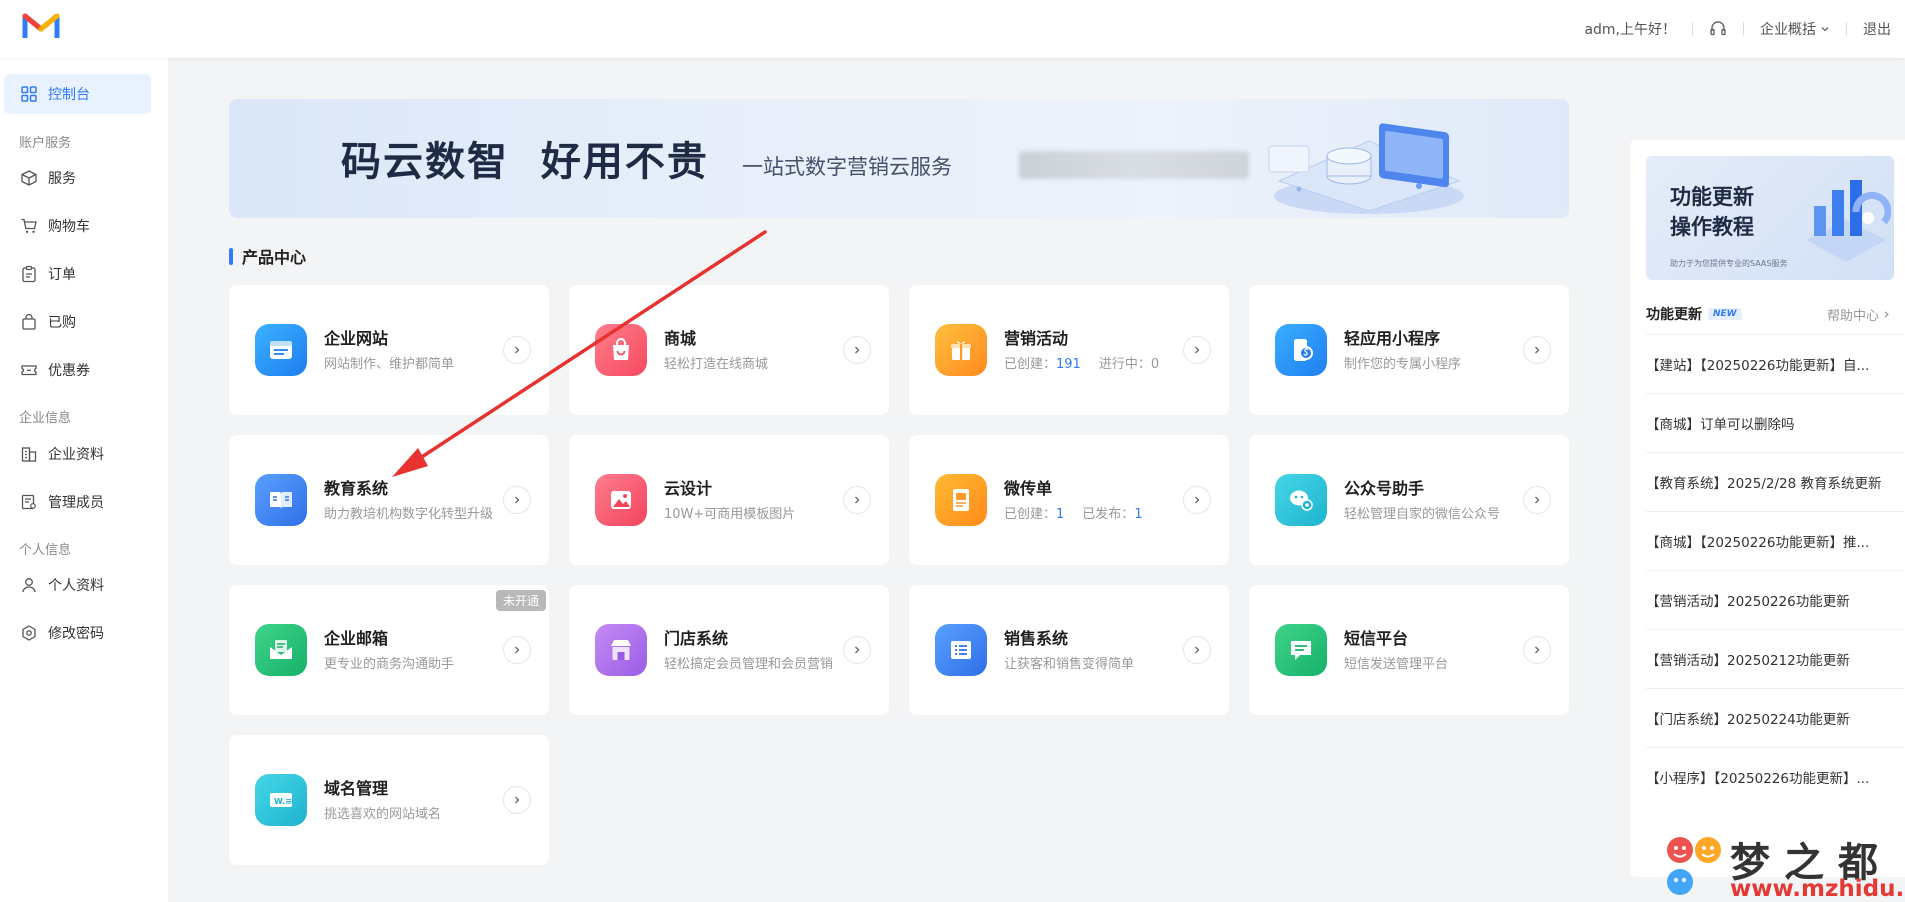  What do you see at coordinates (621, 350) in the screenshot?
I see `shopping-bag-icon` at bounding box center [621, 350].